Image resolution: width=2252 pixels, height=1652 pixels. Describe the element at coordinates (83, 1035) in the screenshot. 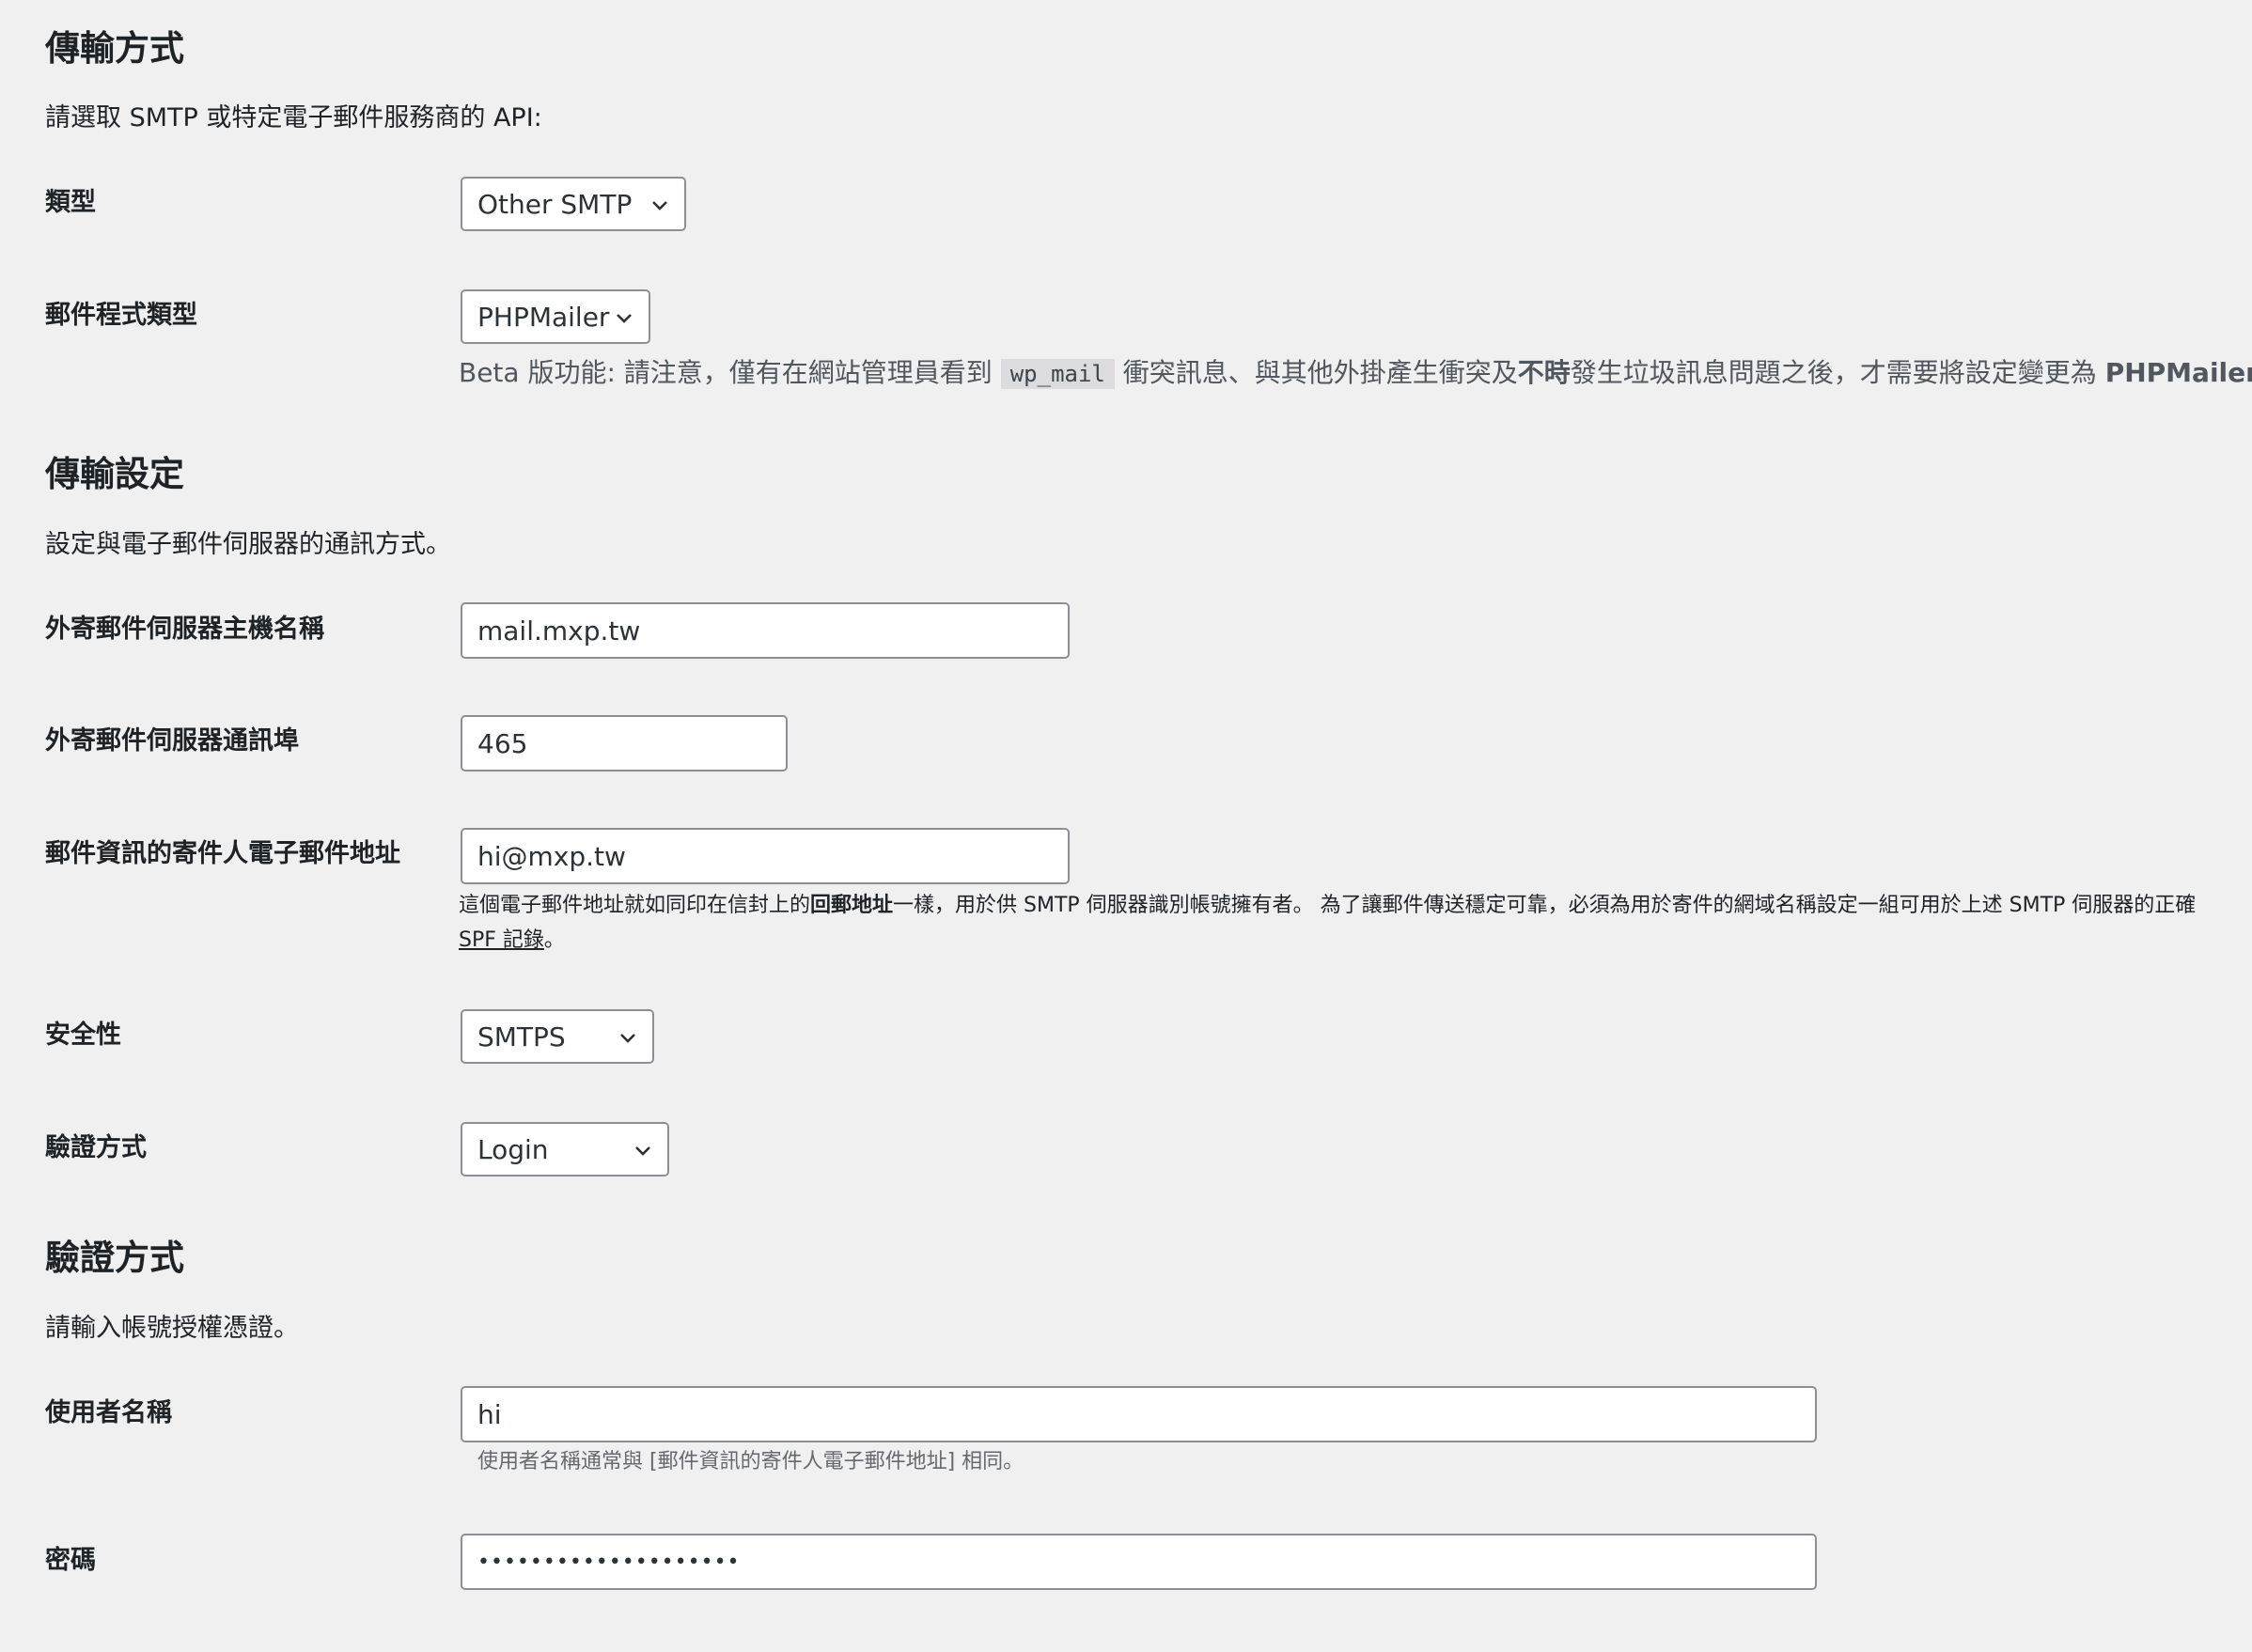

I see `security-label: 安全性` at that location.